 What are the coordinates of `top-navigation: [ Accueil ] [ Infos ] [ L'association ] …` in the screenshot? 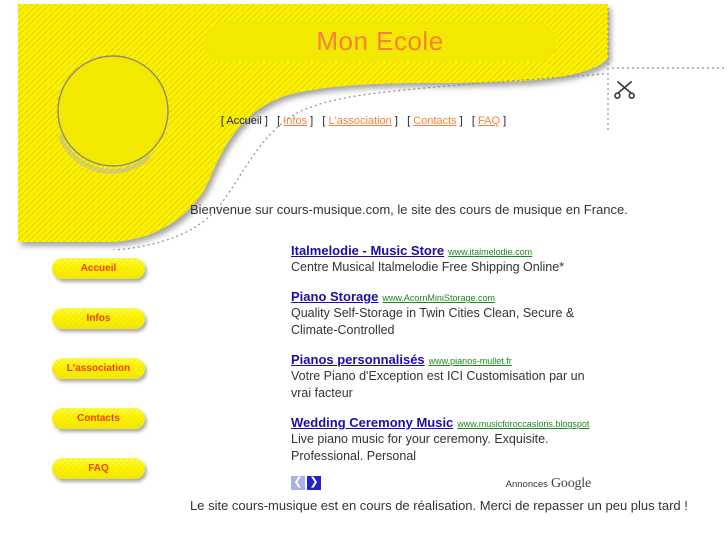 It's located at (363, 121).